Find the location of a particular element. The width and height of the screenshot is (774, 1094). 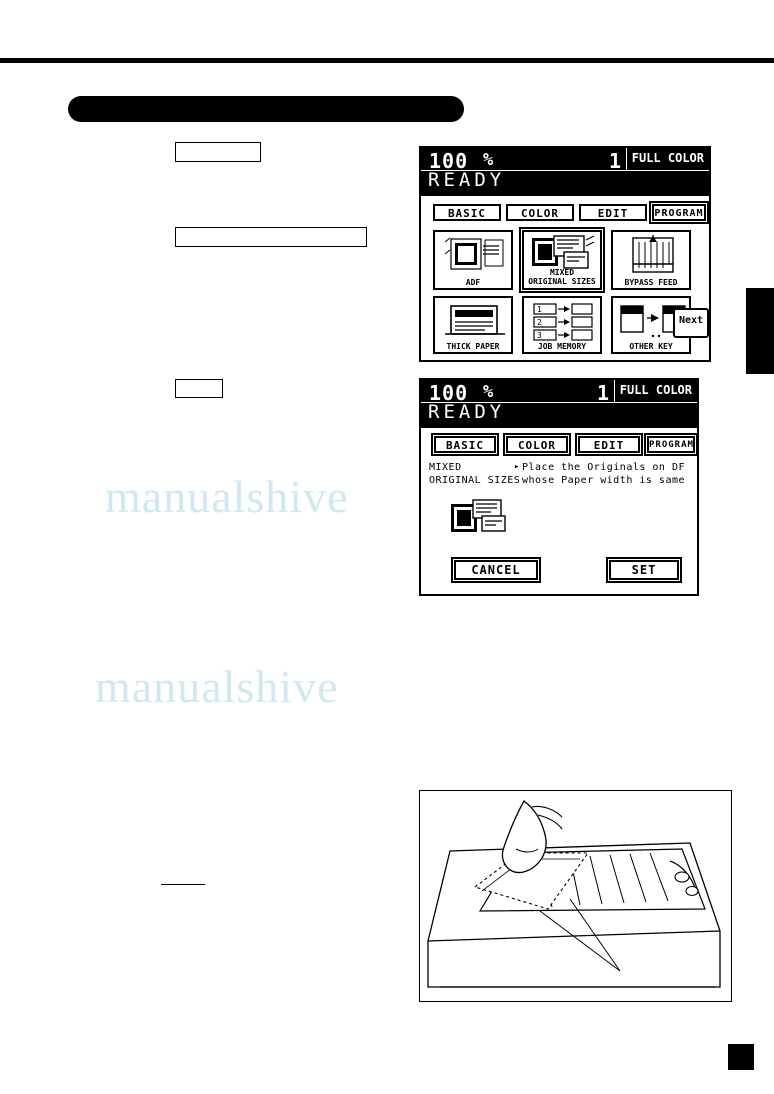

tab-edit-1: EDIT is located at coordinates (613, 212).